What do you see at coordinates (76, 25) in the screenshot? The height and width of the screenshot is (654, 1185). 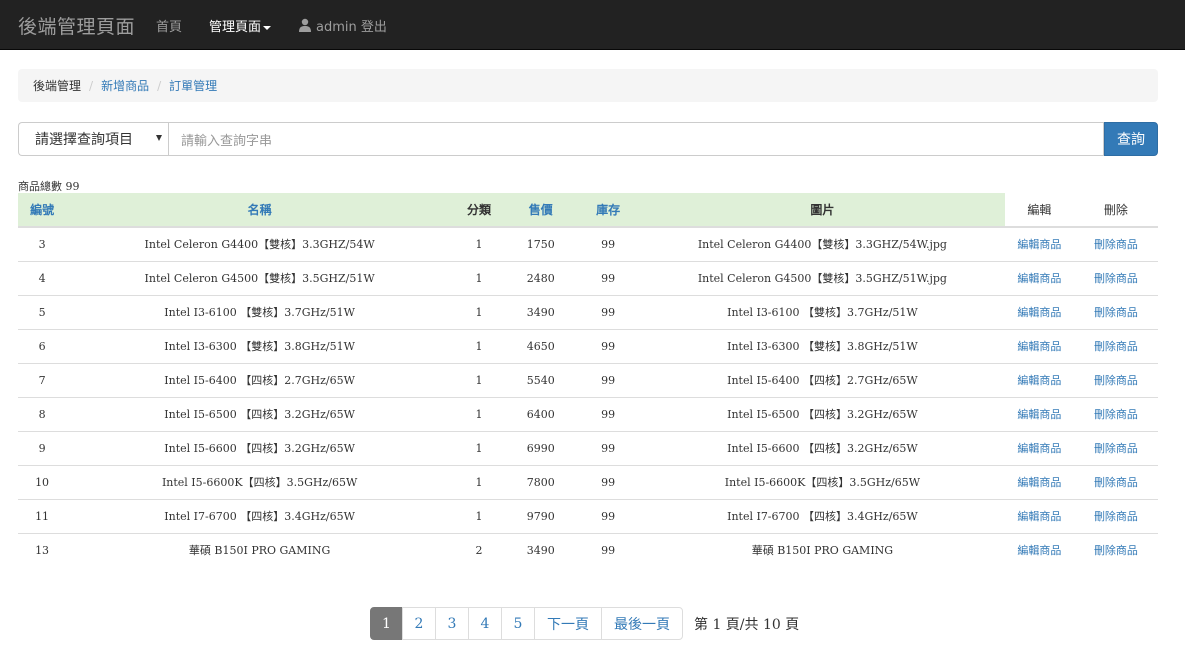 I see `brand-title: 後端管理頁面` at bounding box center [76, 25].